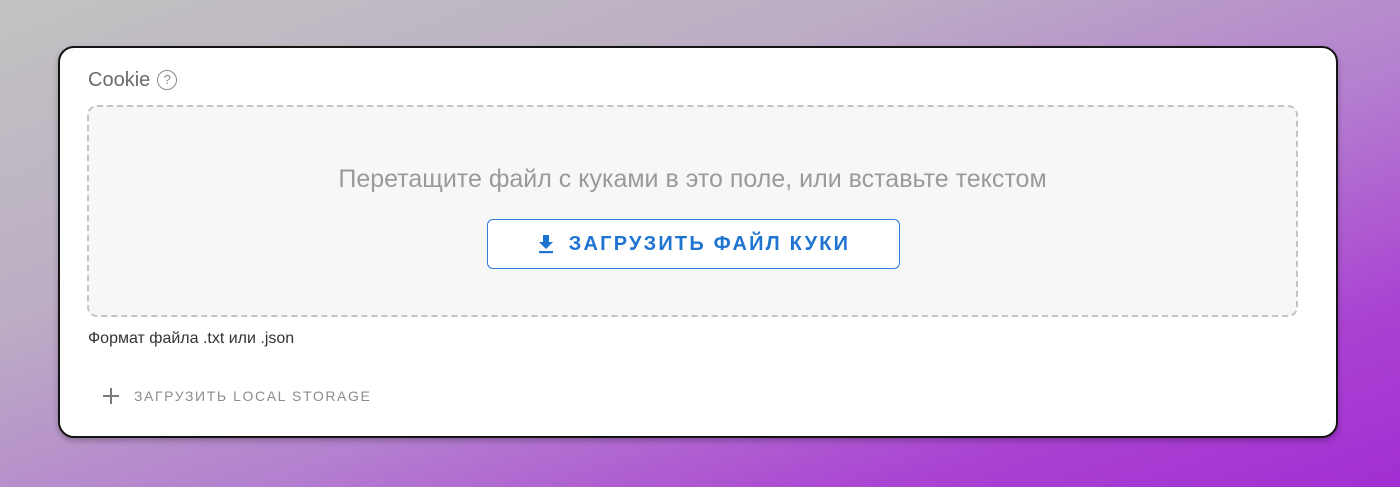 This screenshot has width=1400, height=487. What do you see at coordinates (191, 338) in the screenshot?
I see `file-format-note: Формат файла .txt или .json` at bounding box center [191, 338].